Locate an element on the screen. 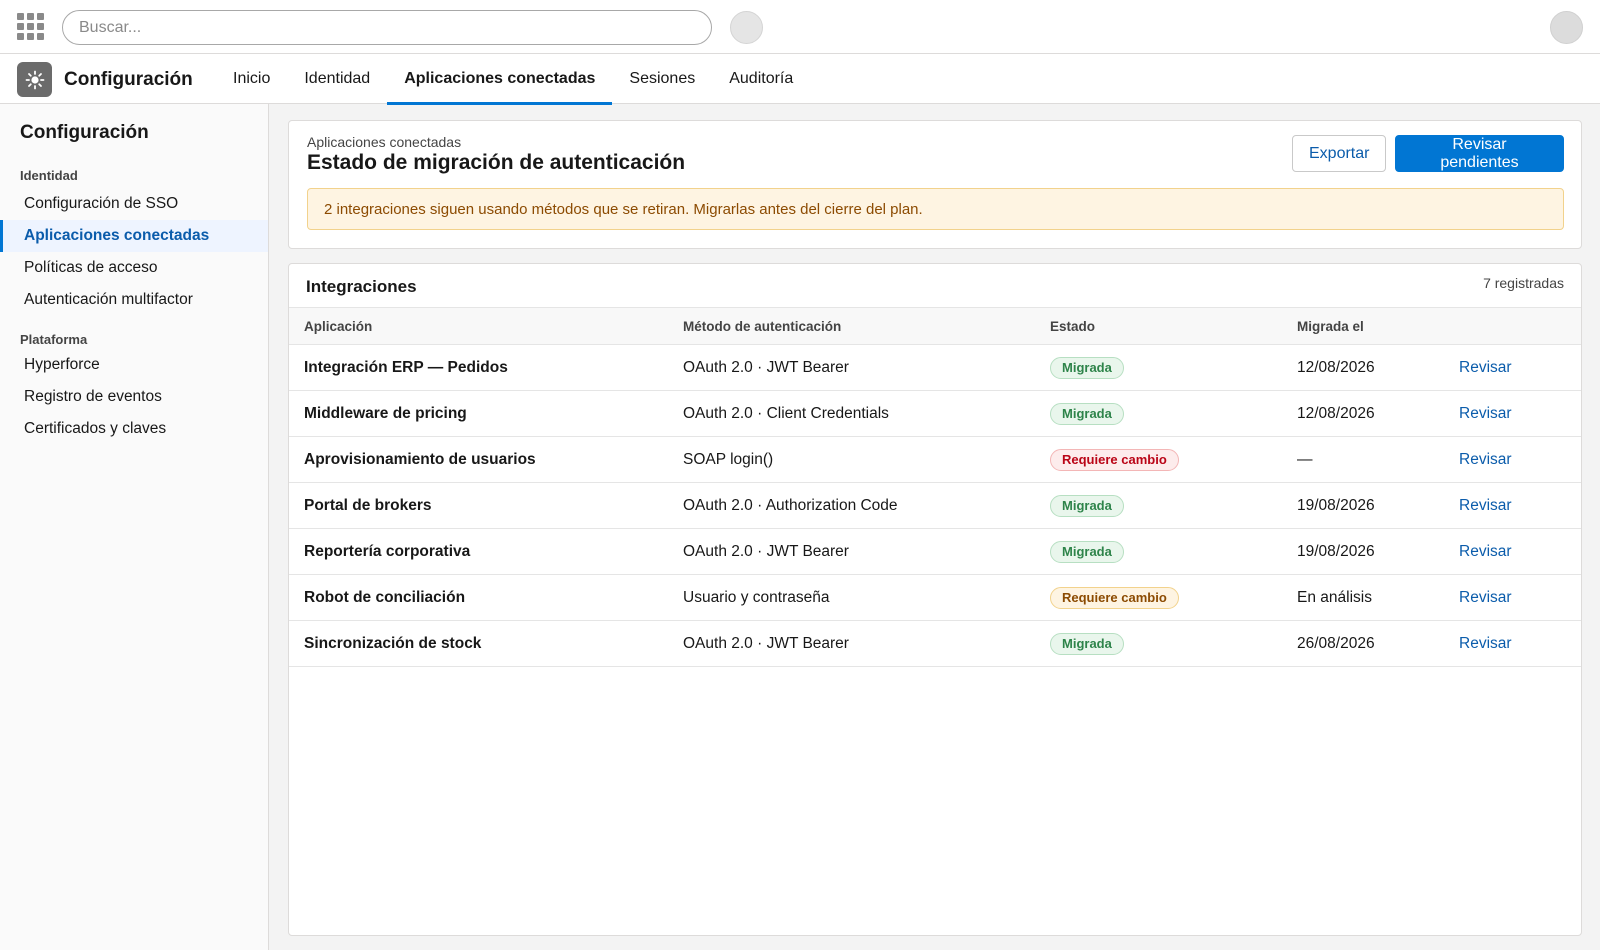 The image size is (1600, 950). sidebar-group-plataforma: Plataforma is located at coordinates (54, 339).